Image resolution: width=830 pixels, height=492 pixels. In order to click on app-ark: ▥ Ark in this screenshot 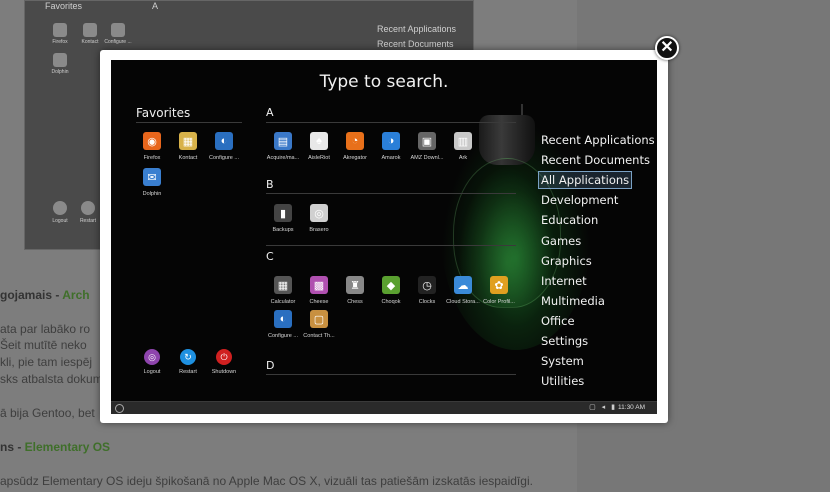, I will do `click(463, 146)`.